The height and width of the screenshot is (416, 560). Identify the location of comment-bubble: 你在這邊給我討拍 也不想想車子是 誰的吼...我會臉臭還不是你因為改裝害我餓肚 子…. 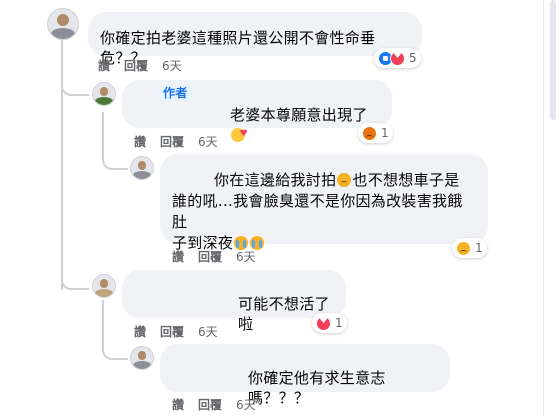
(324, 203).